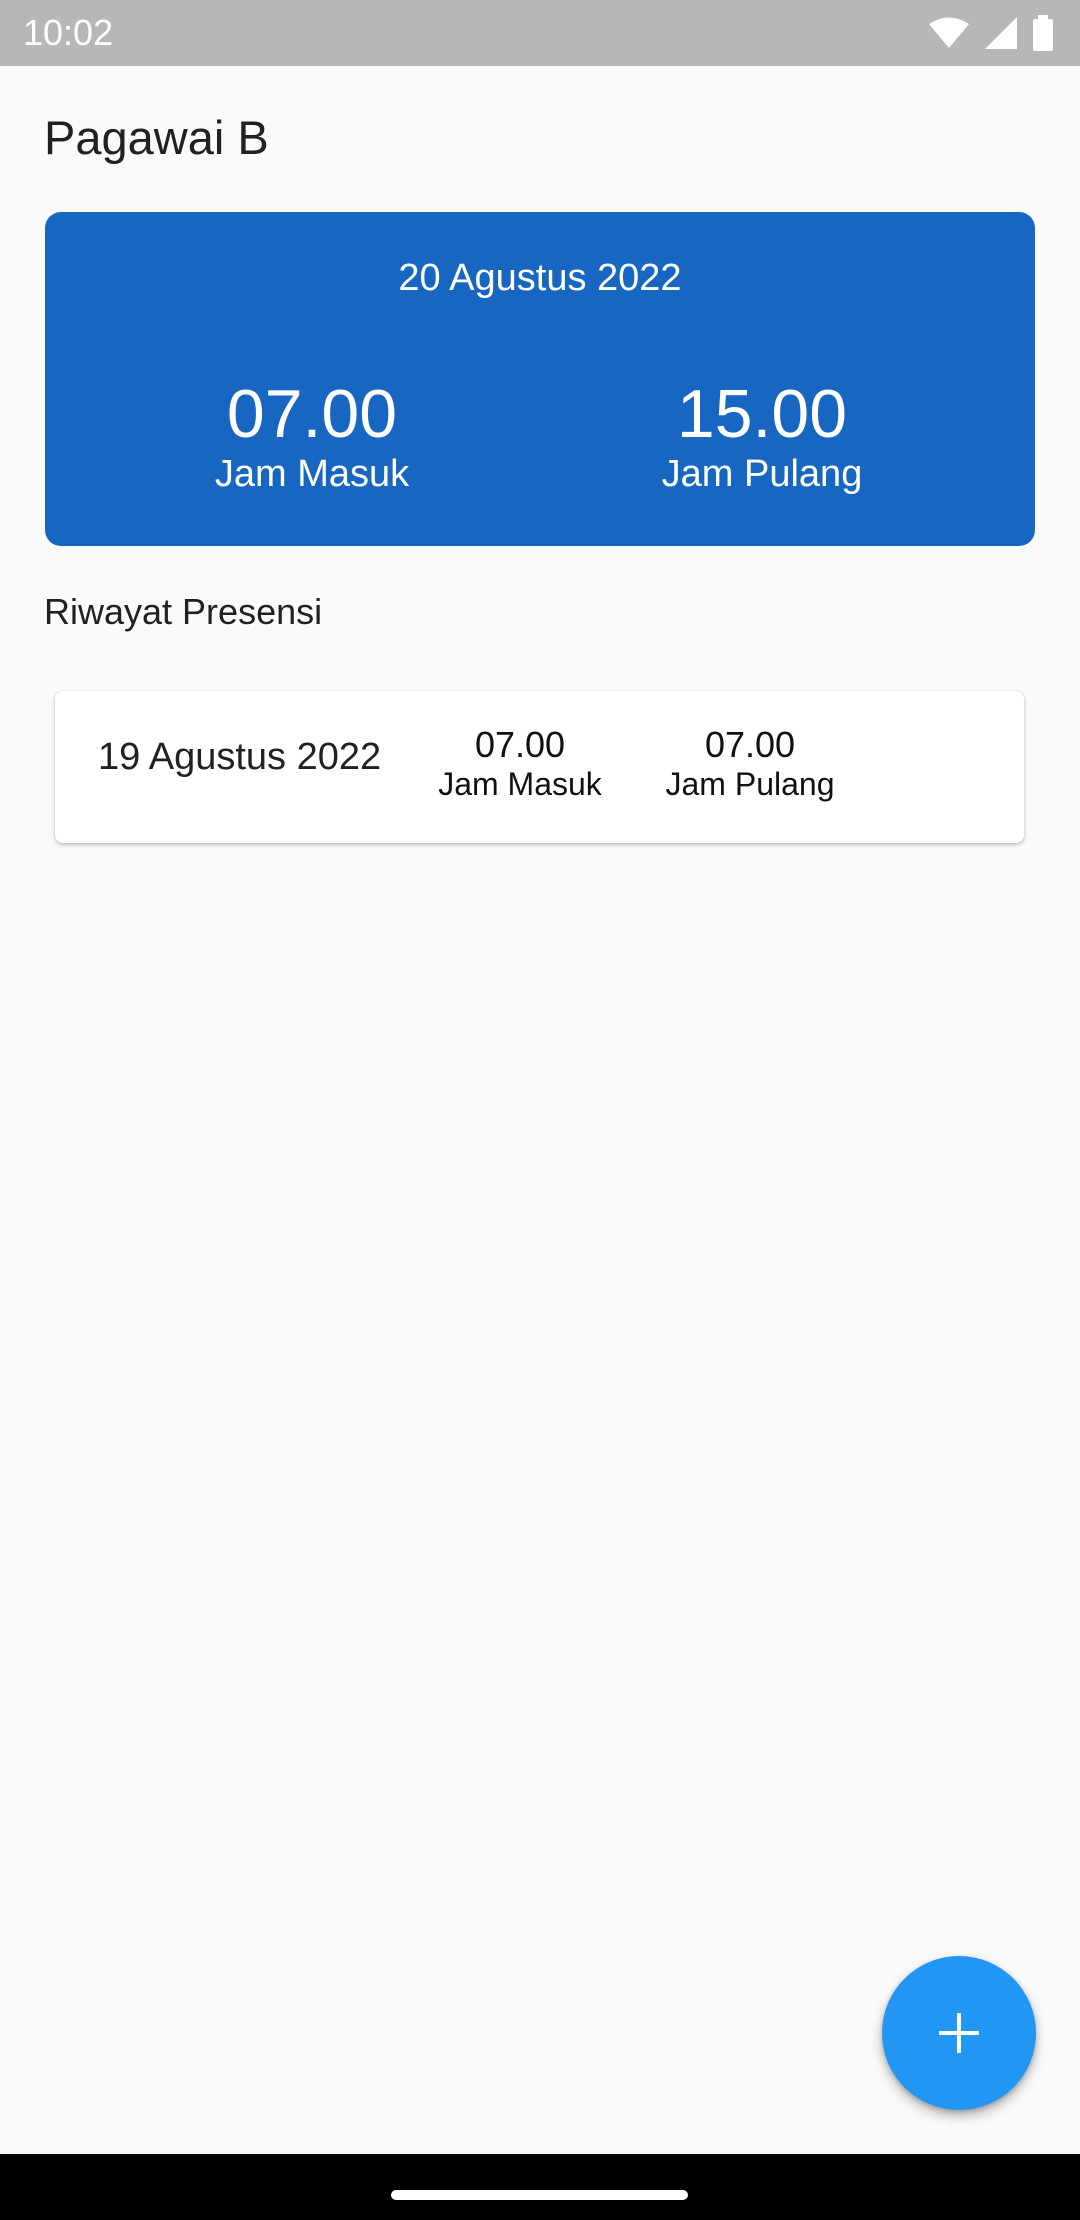  Describe the element at coordinates (68, 32) in the screenshot. I see `status-time: 10:02` at that location.